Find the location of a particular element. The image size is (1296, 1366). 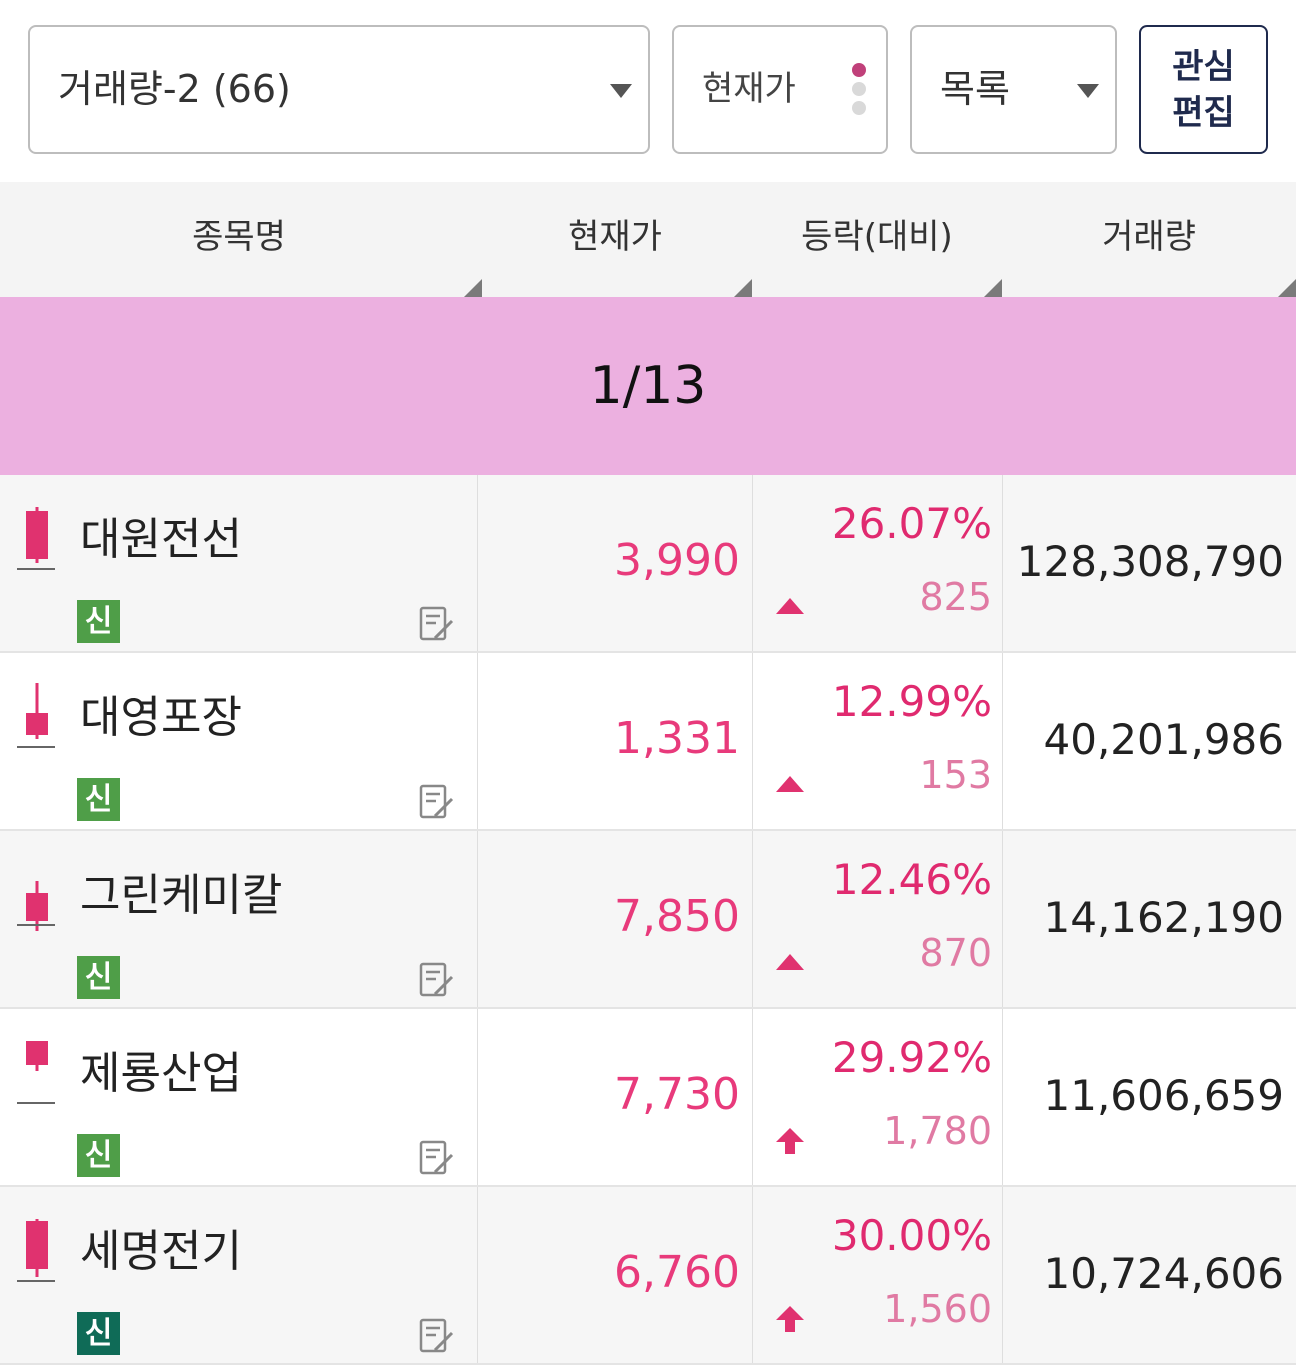

edit-watchlist-button: 관심 편집 is located at coordinates (1203, 89).